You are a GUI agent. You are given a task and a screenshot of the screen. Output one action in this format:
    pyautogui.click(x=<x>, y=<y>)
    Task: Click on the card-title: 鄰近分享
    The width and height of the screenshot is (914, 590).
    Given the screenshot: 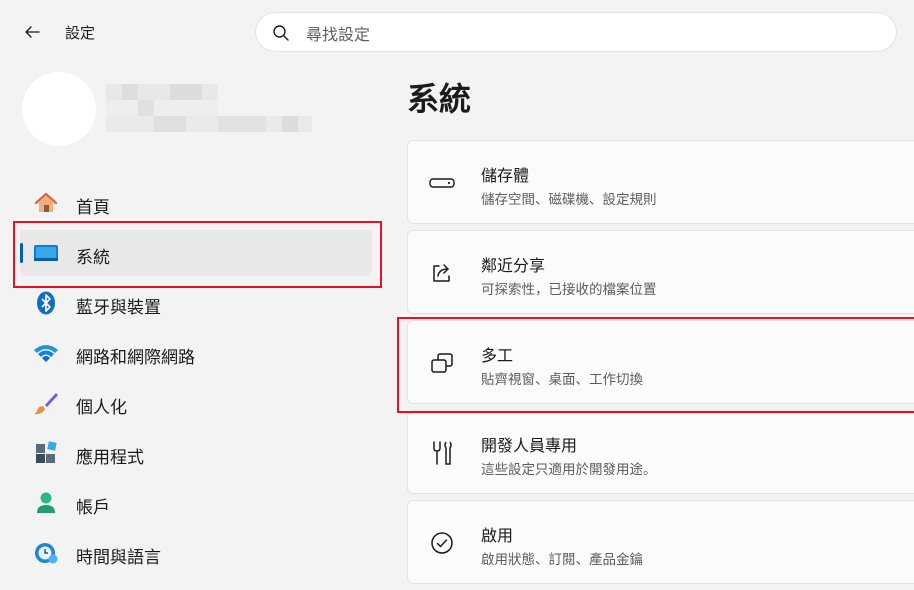 What is the action you would take?
    pyautogui.click(x=513, y=265)
    